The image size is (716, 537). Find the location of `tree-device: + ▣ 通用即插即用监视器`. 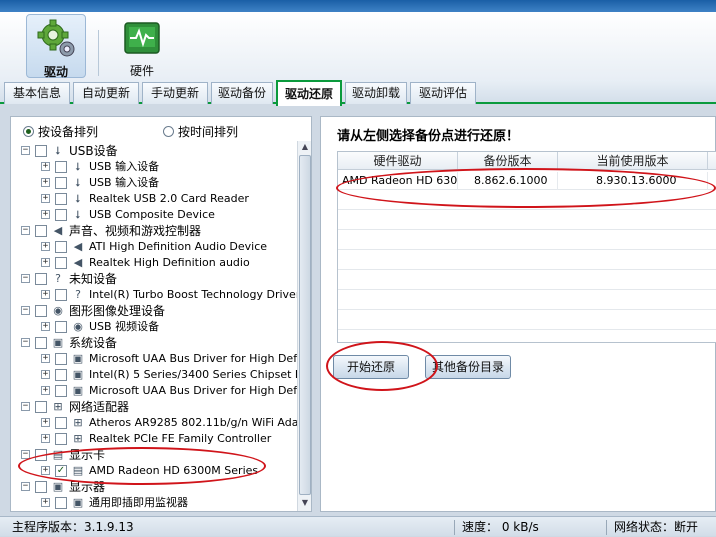

tree-device: + ▣ 通用即插即用监视器 is located at coordinates (154, 503).